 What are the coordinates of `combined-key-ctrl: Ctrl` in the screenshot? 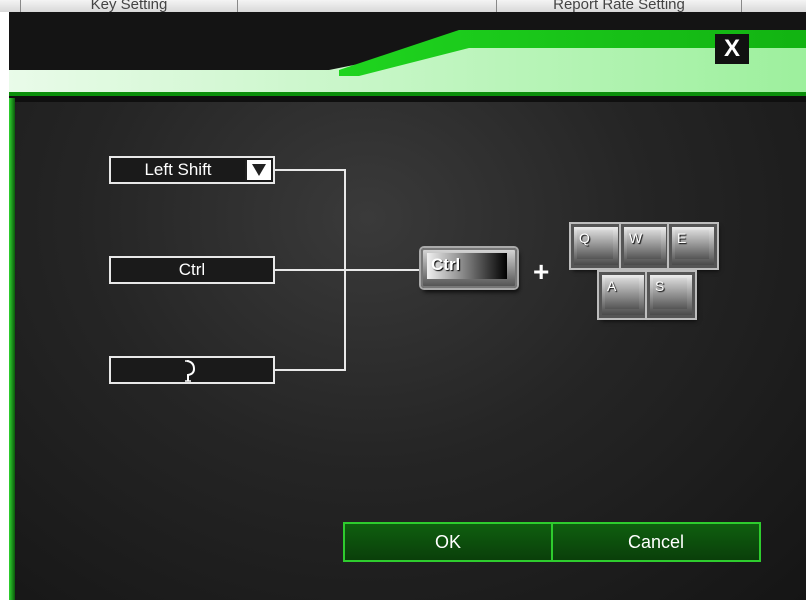 It's located at (469, 268).